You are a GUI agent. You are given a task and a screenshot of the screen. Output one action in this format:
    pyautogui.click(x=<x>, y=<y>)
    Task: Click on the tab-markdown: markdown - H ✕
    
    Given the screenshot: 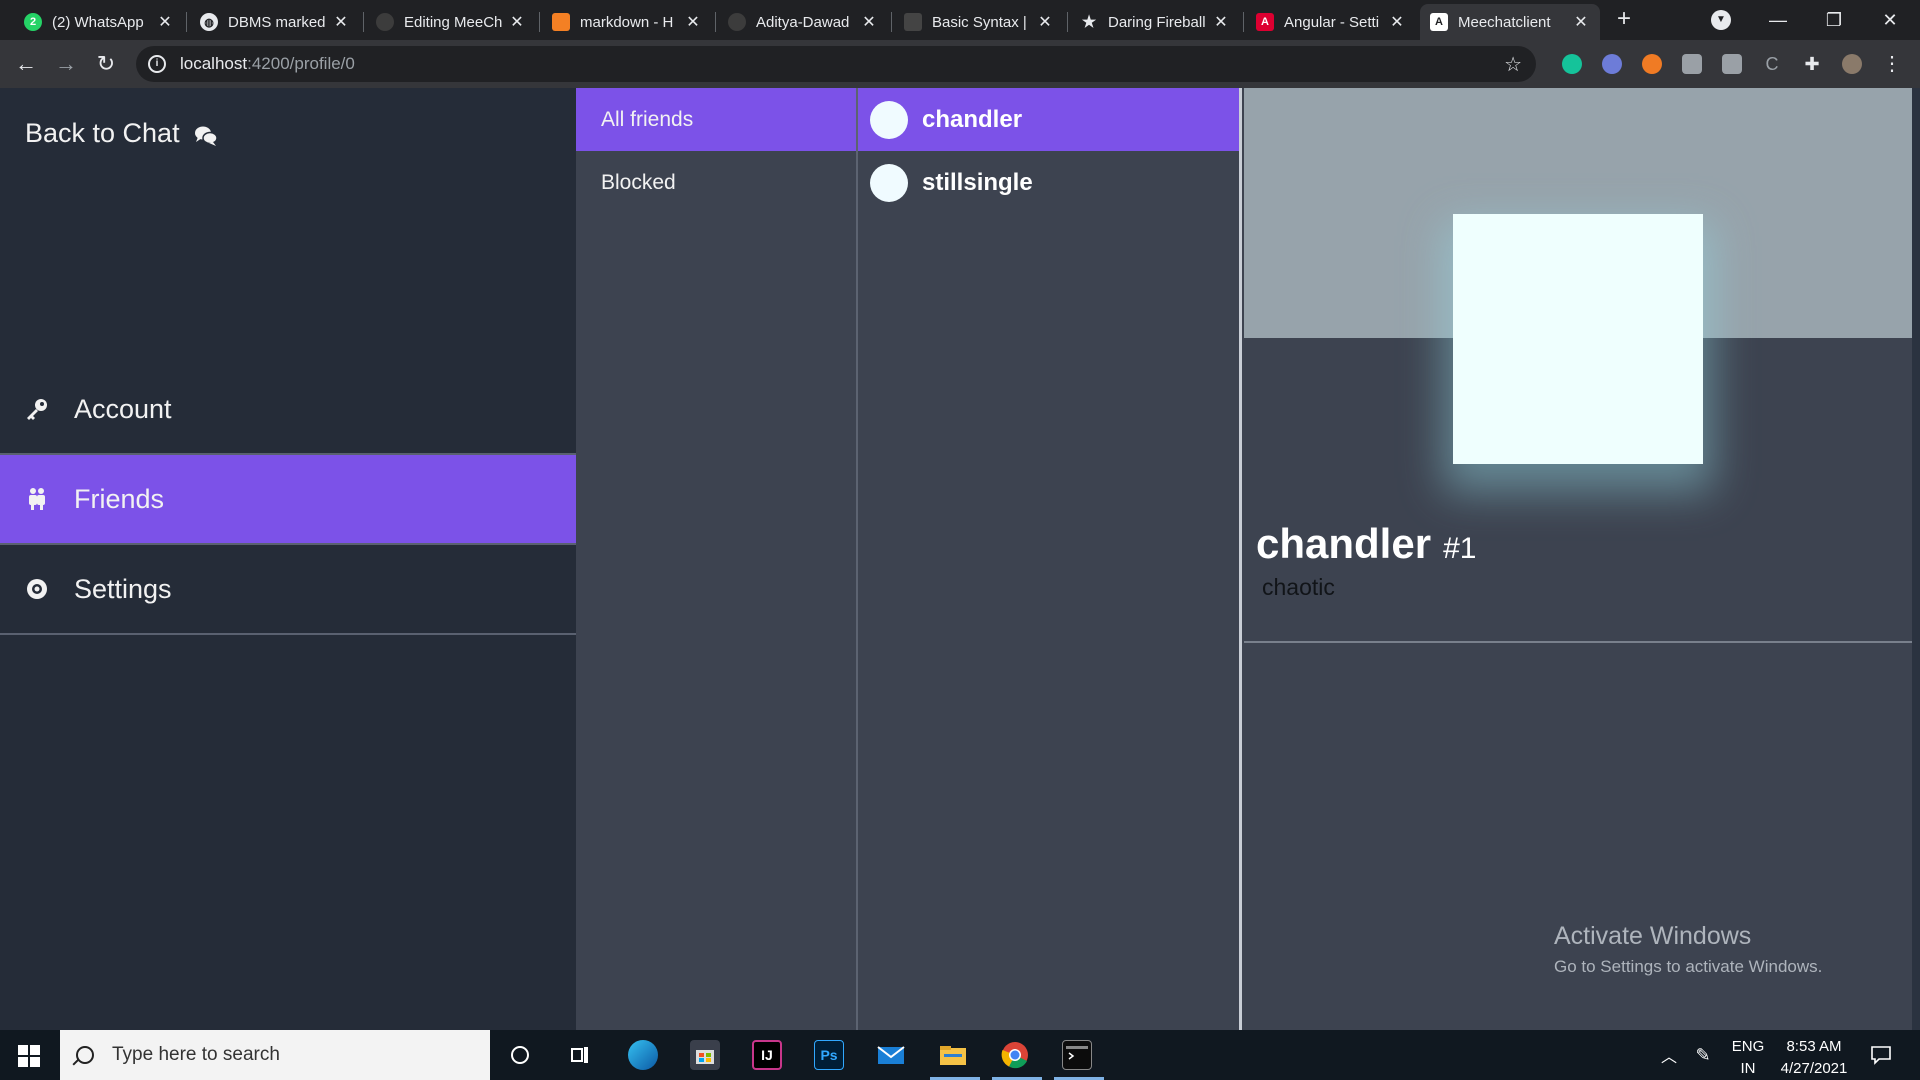 What is the action you would take?
    pyautogui.click(x=627, y=22)
    